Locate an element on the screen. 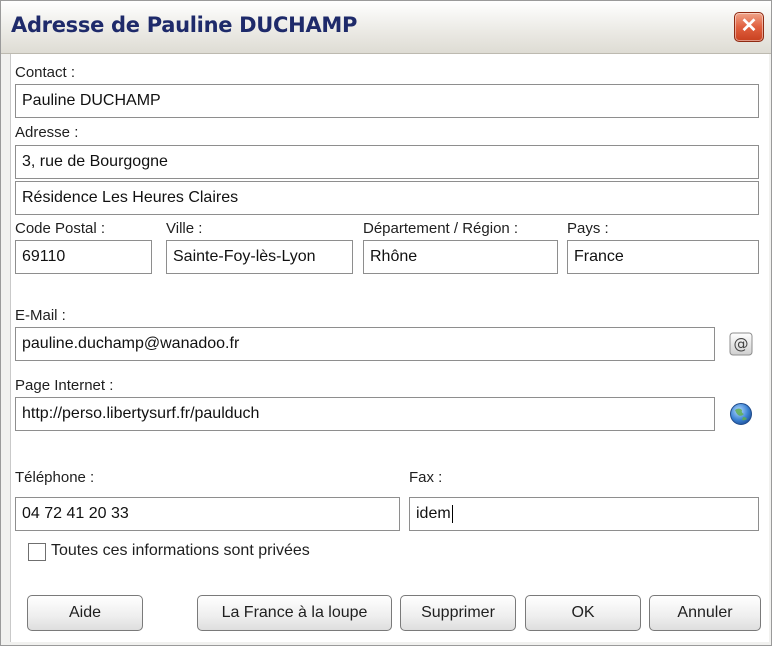  country-label: Pays : is located at coordinates (588, 228).